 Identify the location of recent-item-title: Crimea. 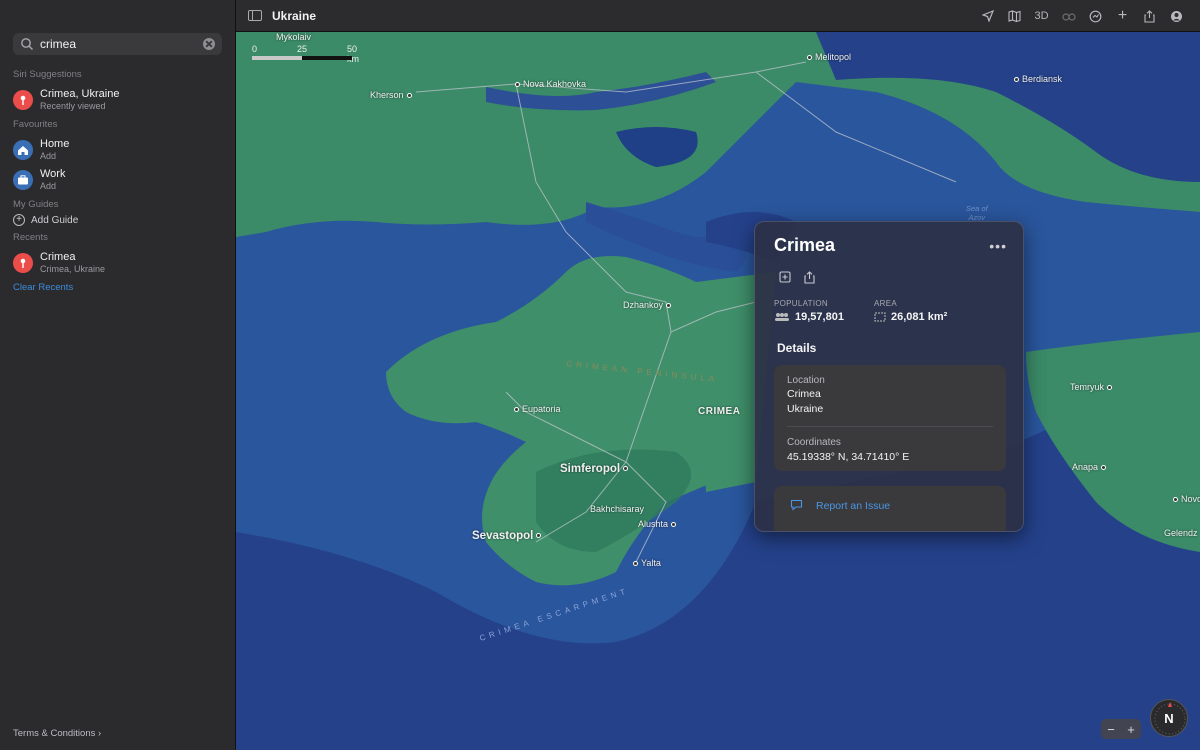
(58, 257).